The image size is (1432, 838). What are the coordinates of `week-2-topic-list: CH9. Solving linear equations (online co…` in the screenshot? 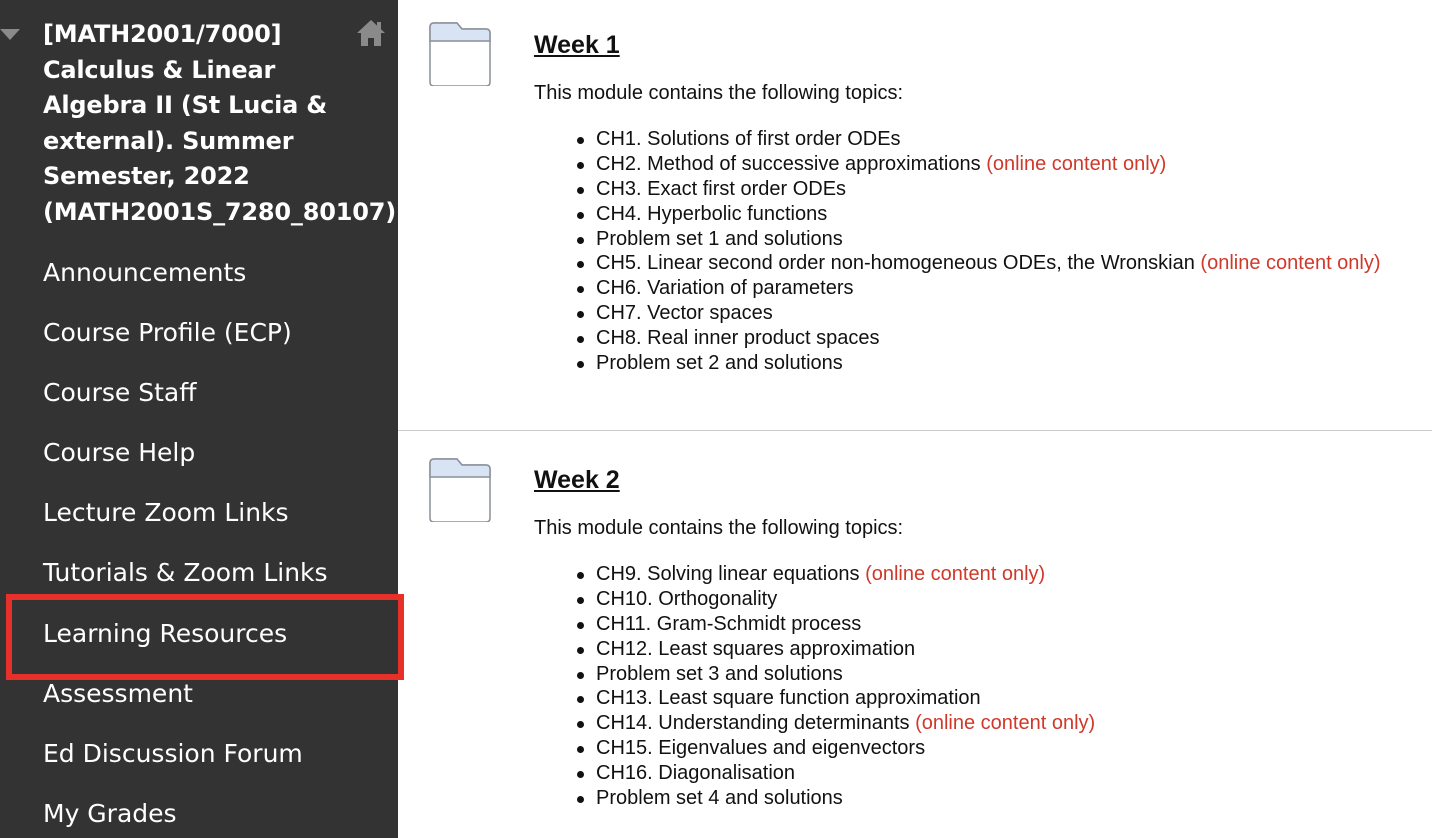 It's located at (835, 686).